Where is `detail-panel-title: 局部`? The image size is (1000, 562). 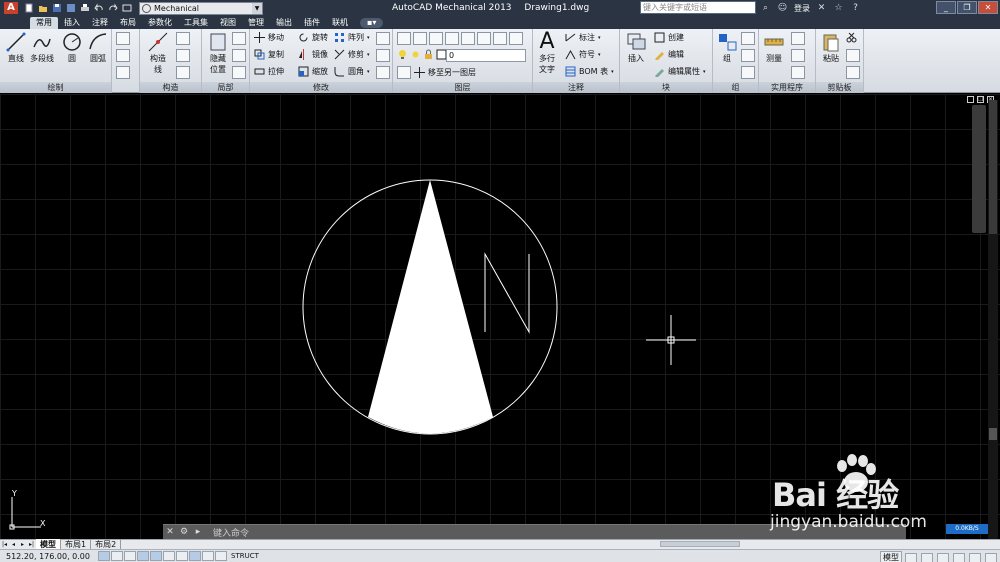
detail-panel-title: 局部 is located at coordinates (225, 87).